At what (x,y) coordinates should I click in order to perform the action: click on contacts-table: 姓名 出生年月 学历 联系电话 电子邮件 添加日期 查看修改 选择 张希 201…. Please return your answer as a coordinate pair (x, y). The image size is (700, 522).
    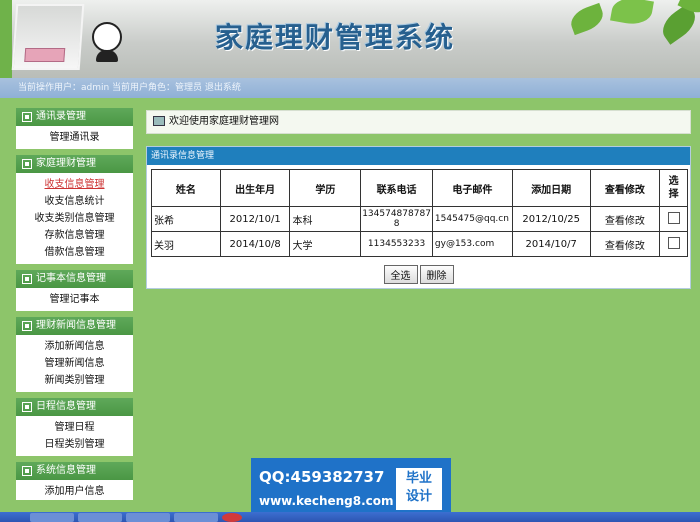
    Looking at the image, I should click on (419, 213).